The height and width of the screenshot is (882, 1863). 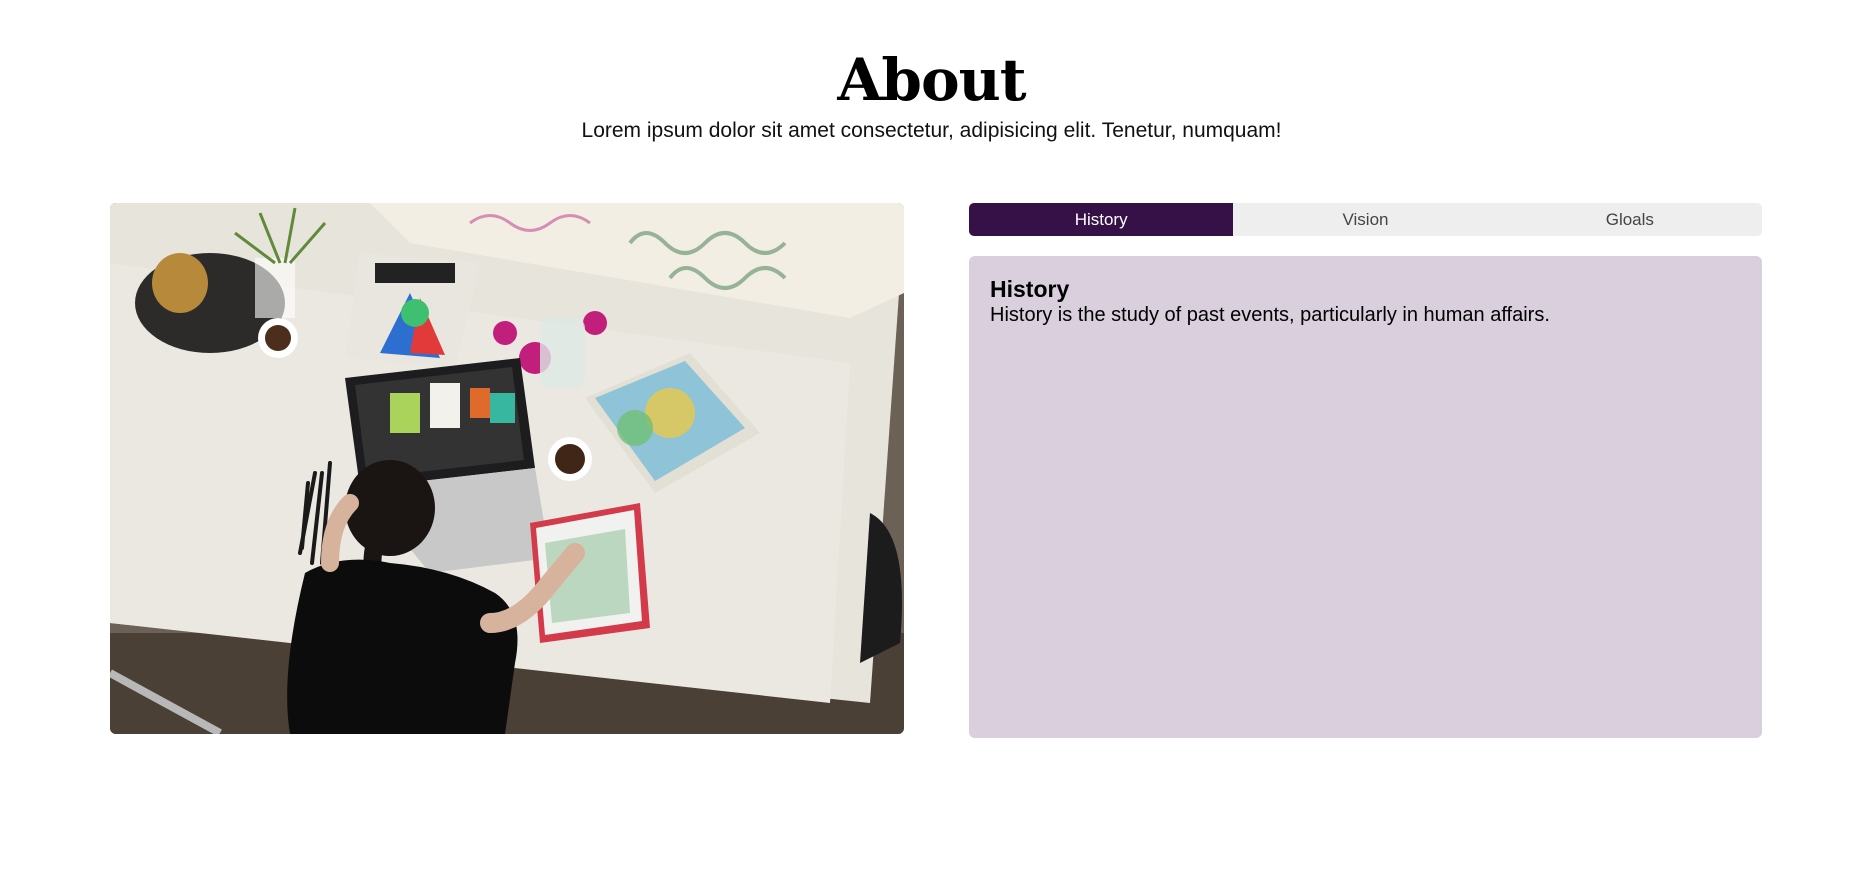 What do you see at coordinates (1629, 219) in the screenshot?
I see `tab-goals: Gloals` at bounding box center [1629, 219].